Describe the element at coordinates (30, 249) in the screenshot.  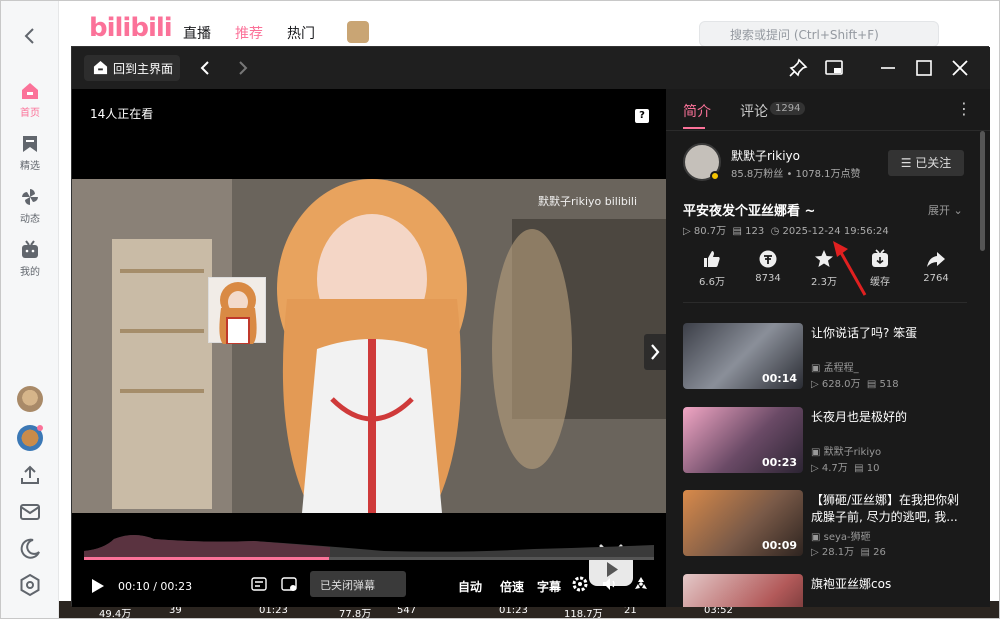
I see `tv-icon` at that location.